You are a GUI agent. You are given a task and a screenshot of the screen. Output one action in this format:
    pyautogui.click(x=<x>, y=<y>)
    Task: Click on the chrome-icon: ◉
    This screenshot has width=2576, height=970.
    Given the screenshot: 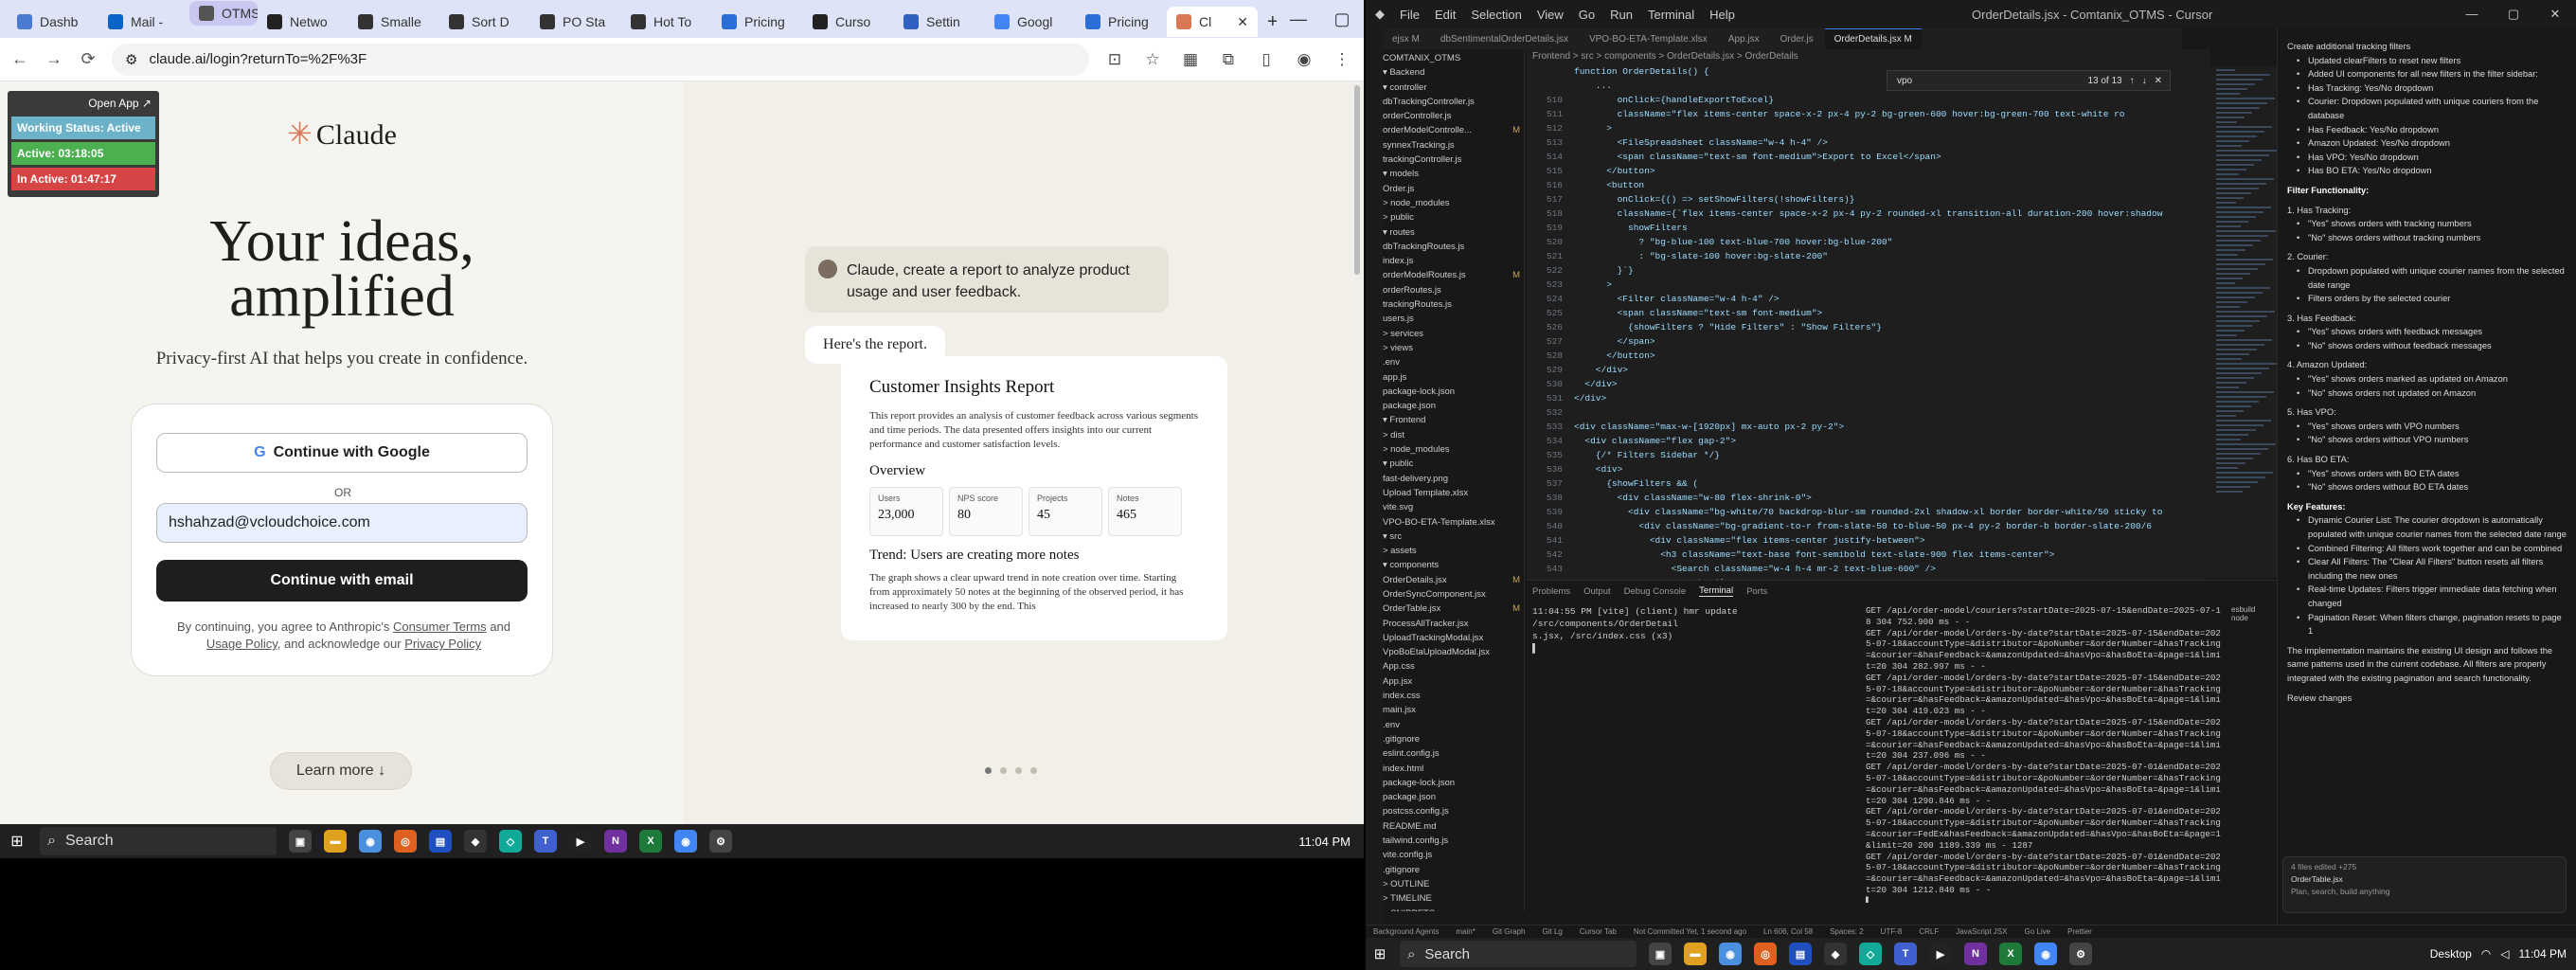 What is the action you would take?
    pyautogui.click(x=370, y=841)
    